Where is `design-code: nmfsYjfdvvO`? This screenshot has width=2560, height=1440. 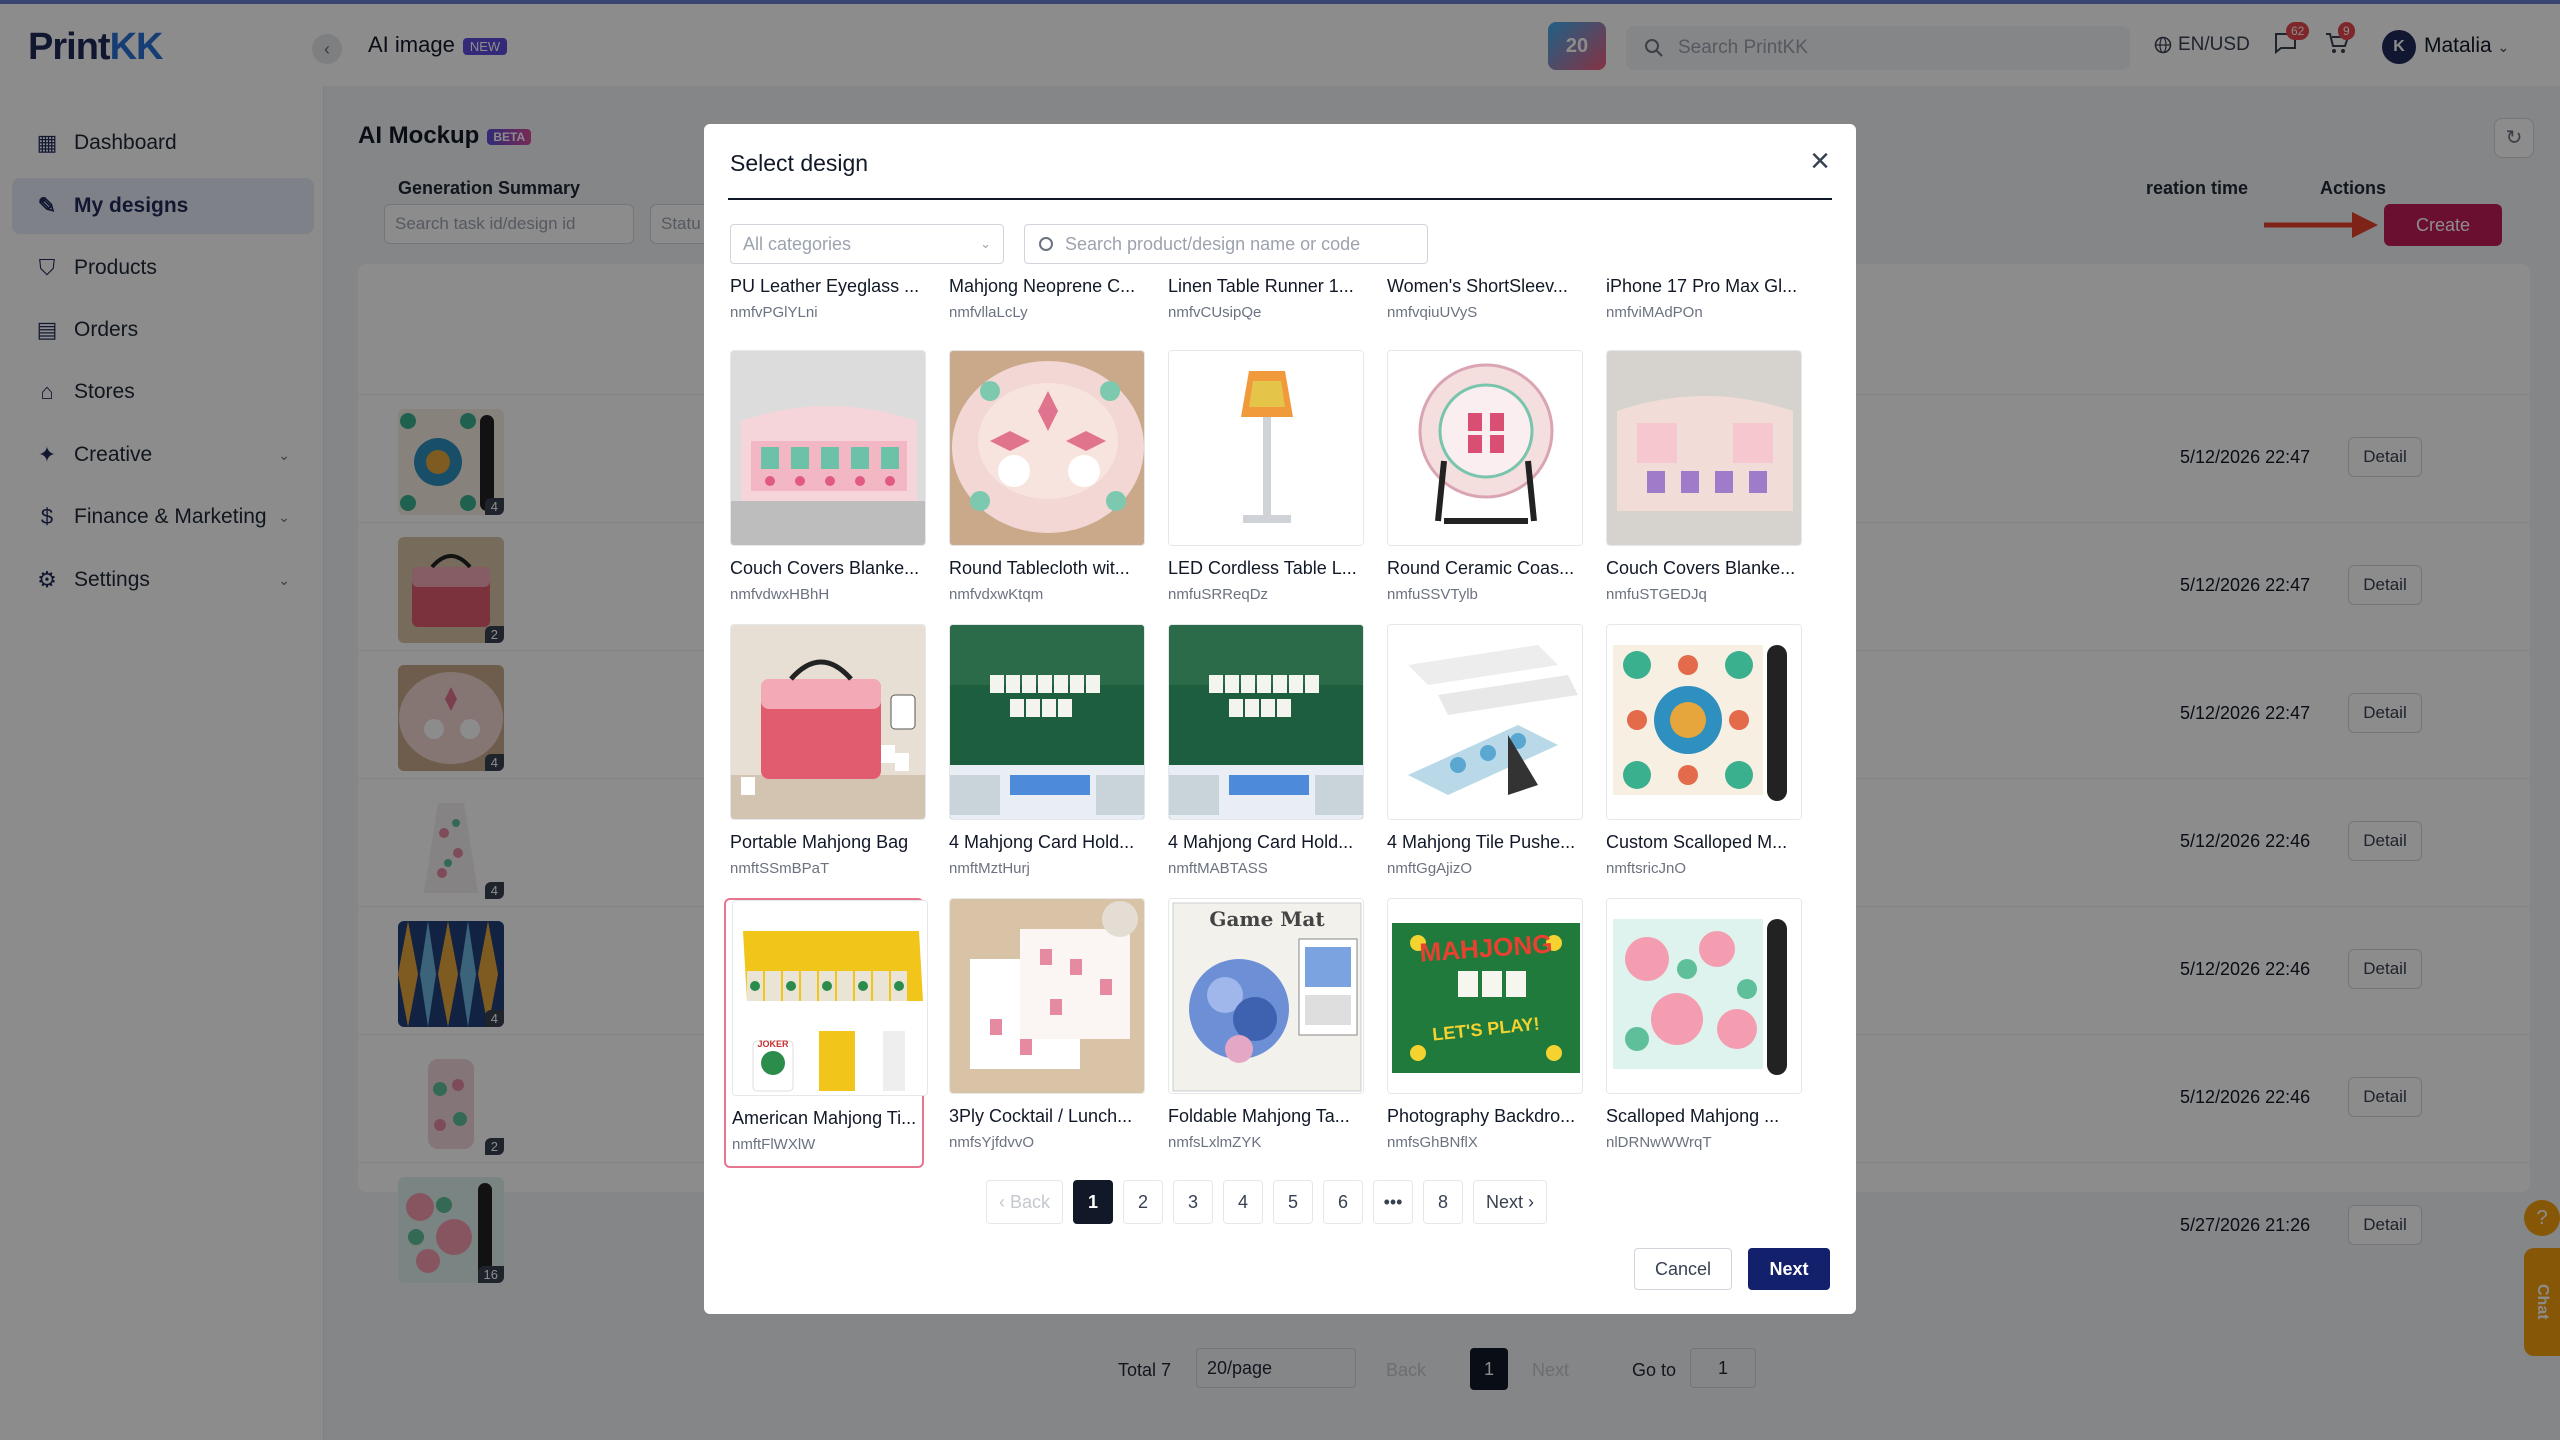 design-code: nmfsYjfdvvO is located at coordinates (992, 1142).